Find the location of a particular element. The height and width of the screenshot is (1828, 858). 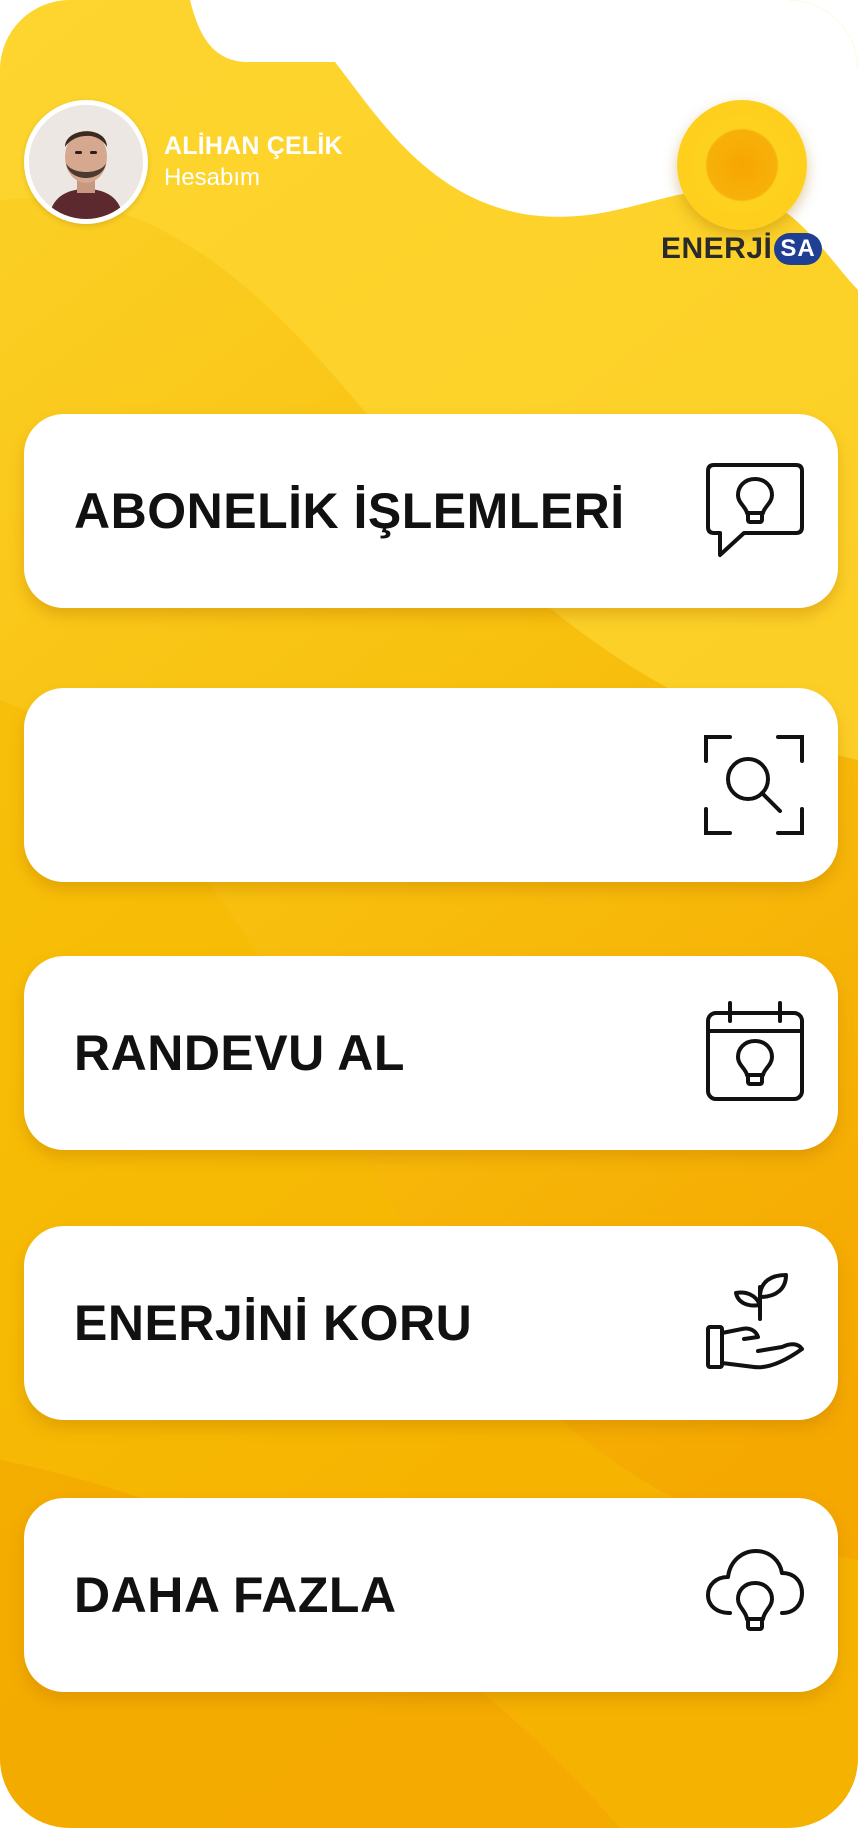

menu-card-save-energy: ENERJİNİ KORU is located at coordinates (431, 1323).